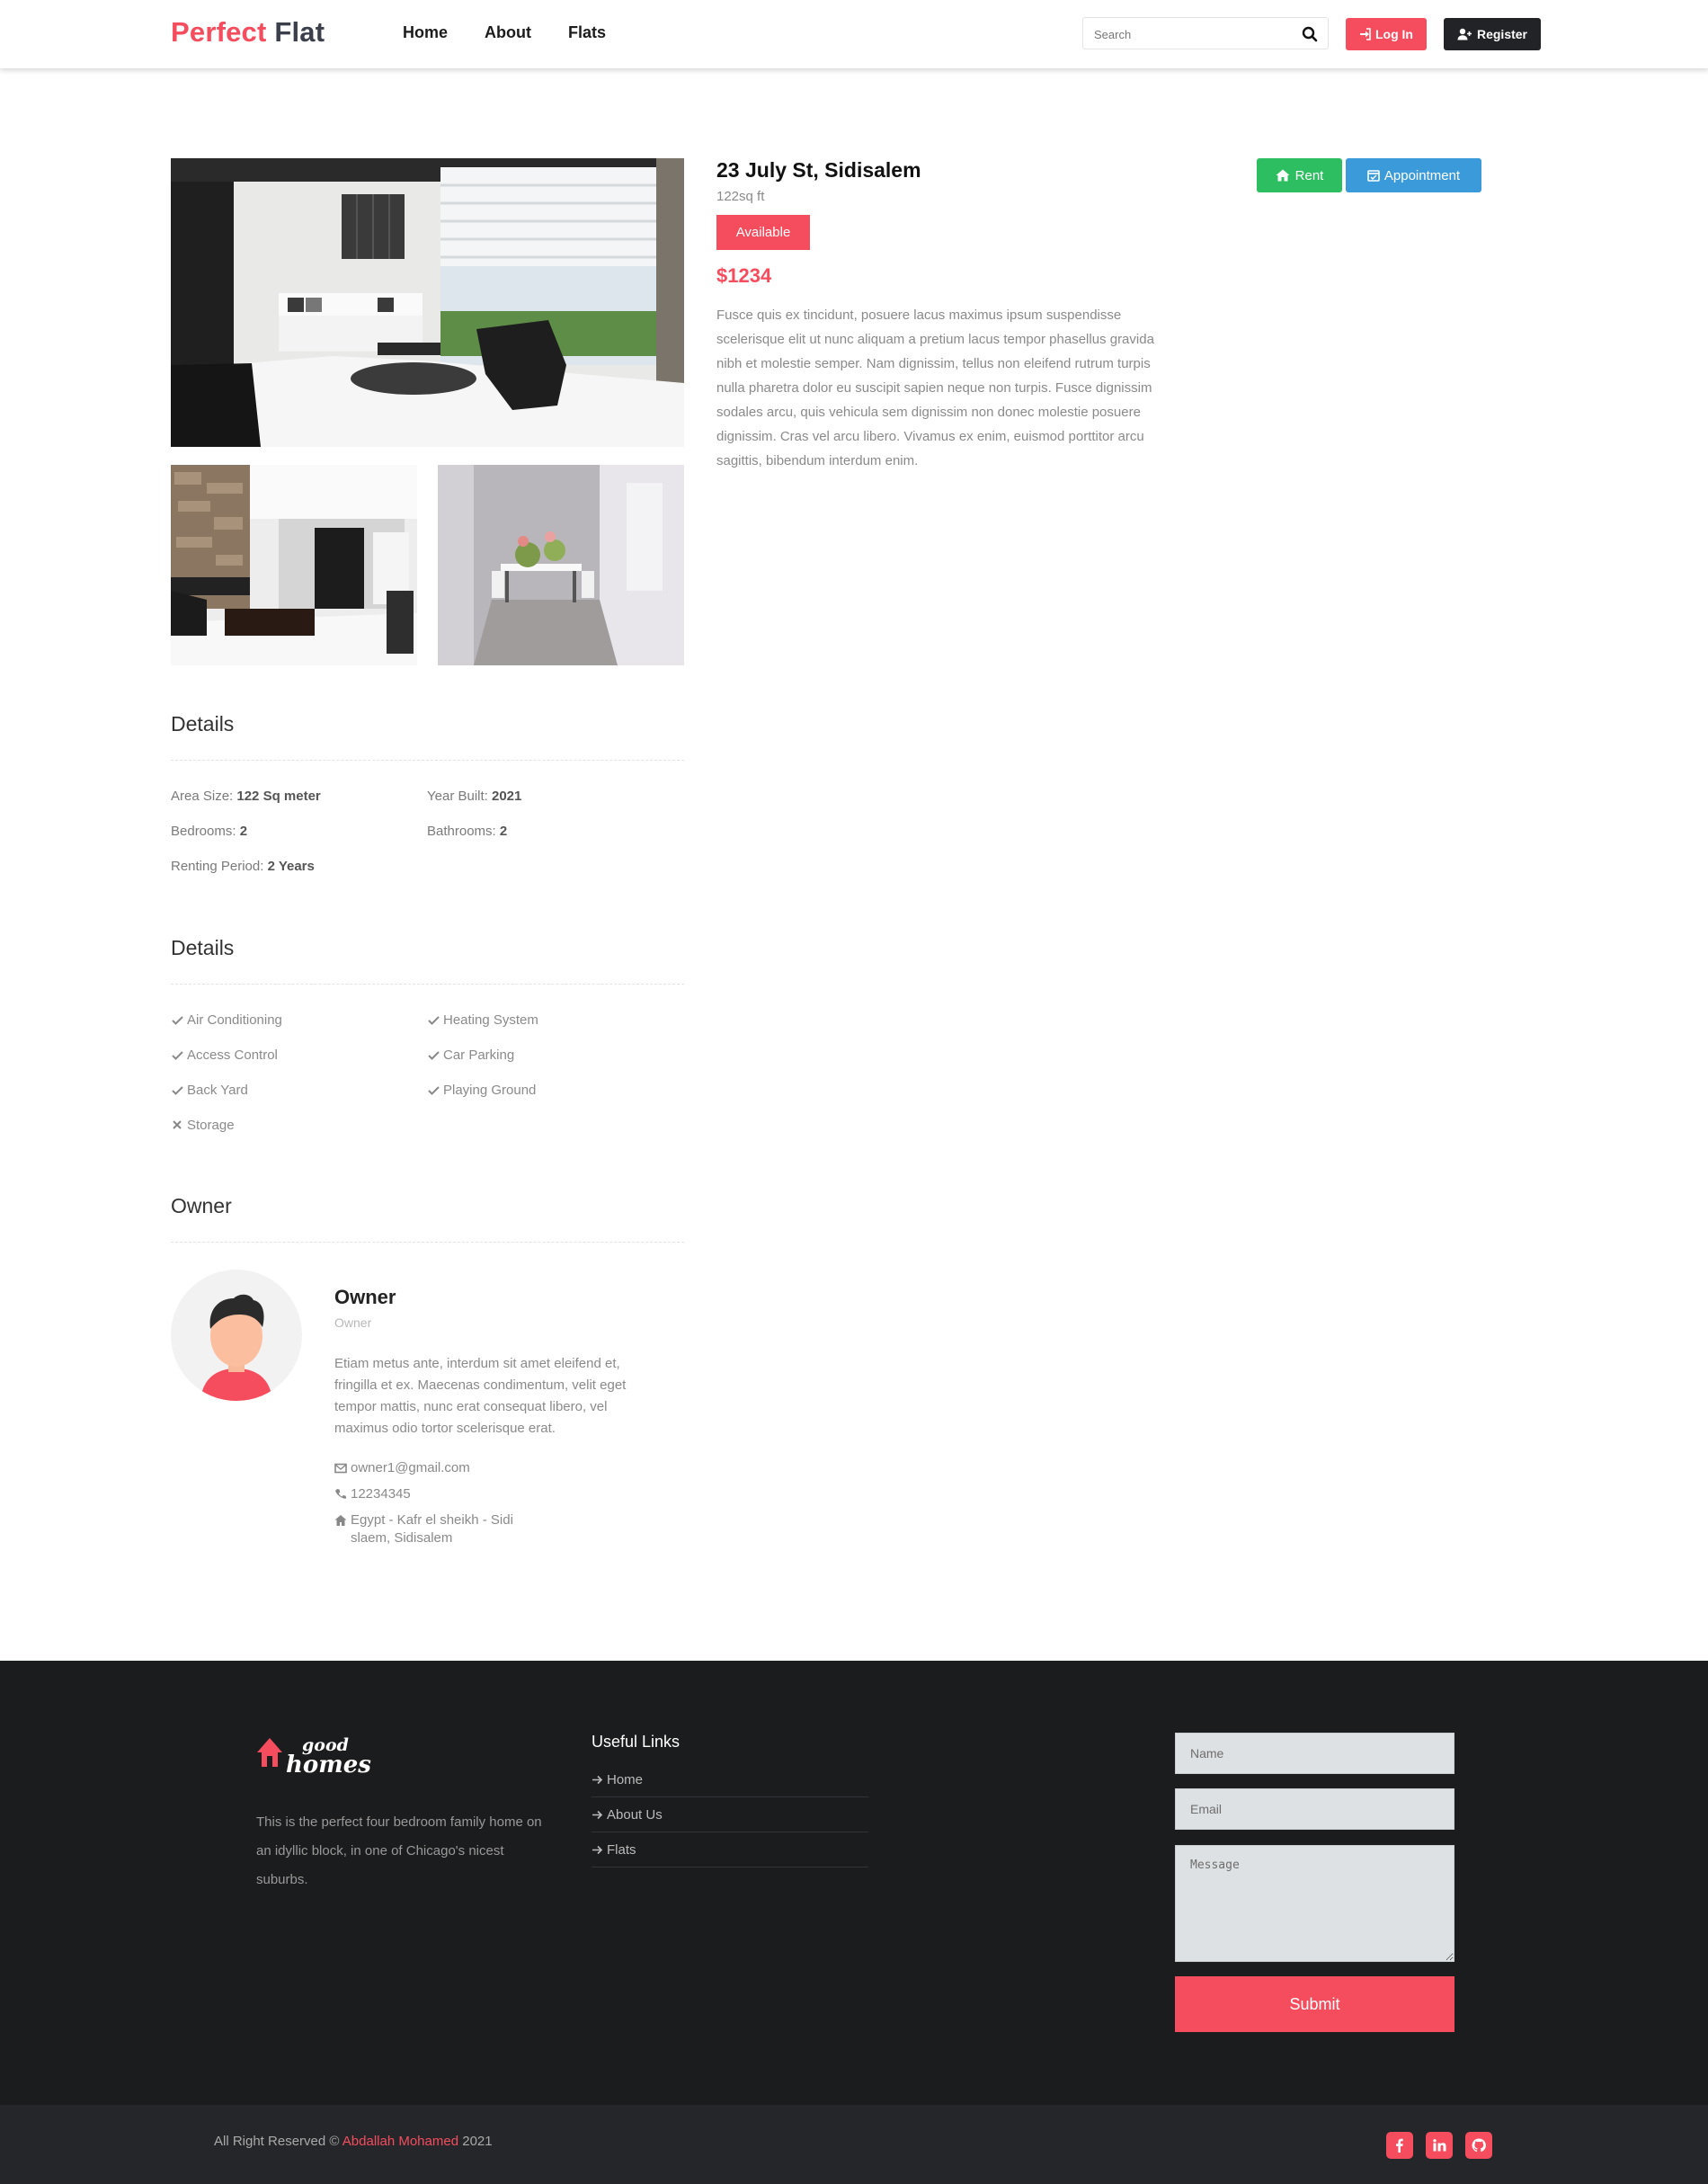 Image resolution: width=1708 pixels, height=2184 pixels. Describe the element at coordinates (177, 1125) in the screenshot. I see `cross-icon` at that location.